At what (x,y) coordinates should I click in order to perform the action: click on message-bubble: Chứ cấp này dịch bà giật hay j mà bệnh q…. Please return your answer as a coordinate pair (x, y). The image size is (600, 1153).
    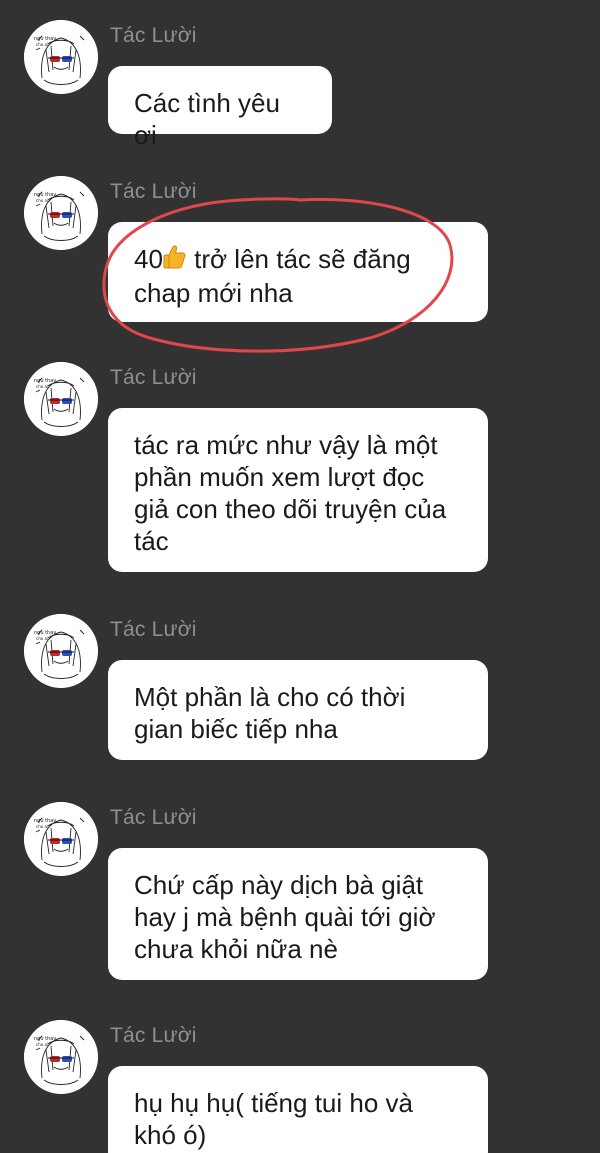
    Looking at the image, I should click on (298, 914).